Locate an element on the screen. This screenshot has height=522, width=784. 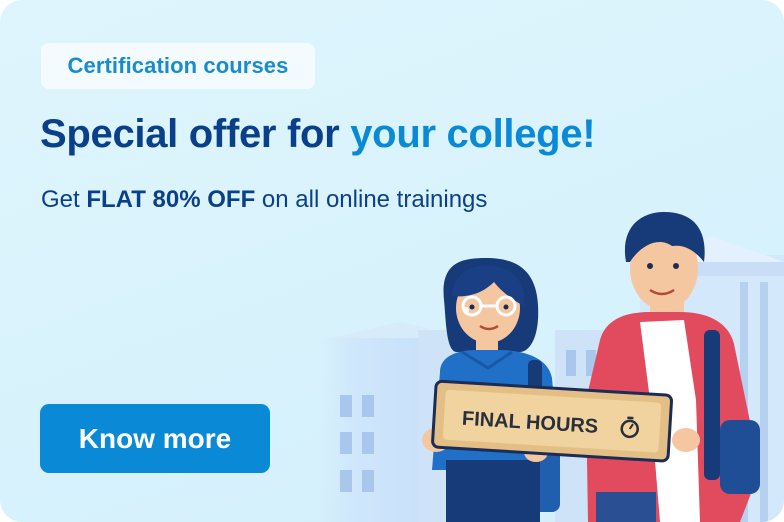
subline-prefix: Get is located at coordinates (64, 199).